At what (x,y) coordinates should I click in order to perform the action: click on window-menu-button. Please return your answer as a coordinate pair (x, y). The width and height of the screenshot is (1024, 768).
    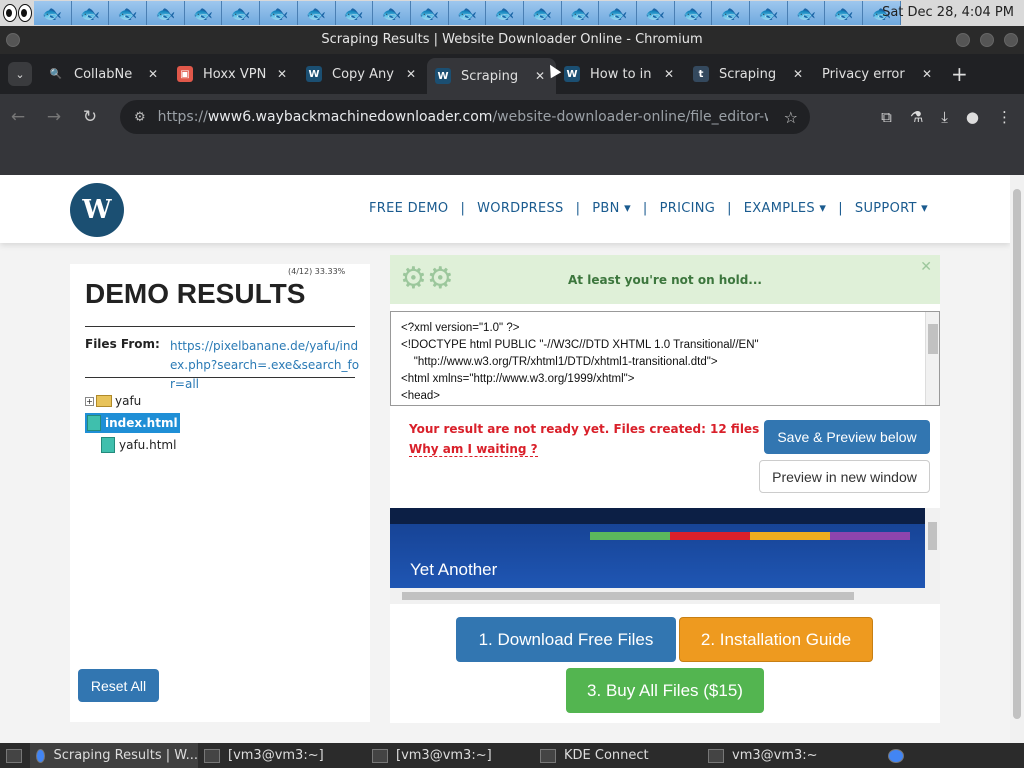
    Looking at the image, I should click on (13, 40).